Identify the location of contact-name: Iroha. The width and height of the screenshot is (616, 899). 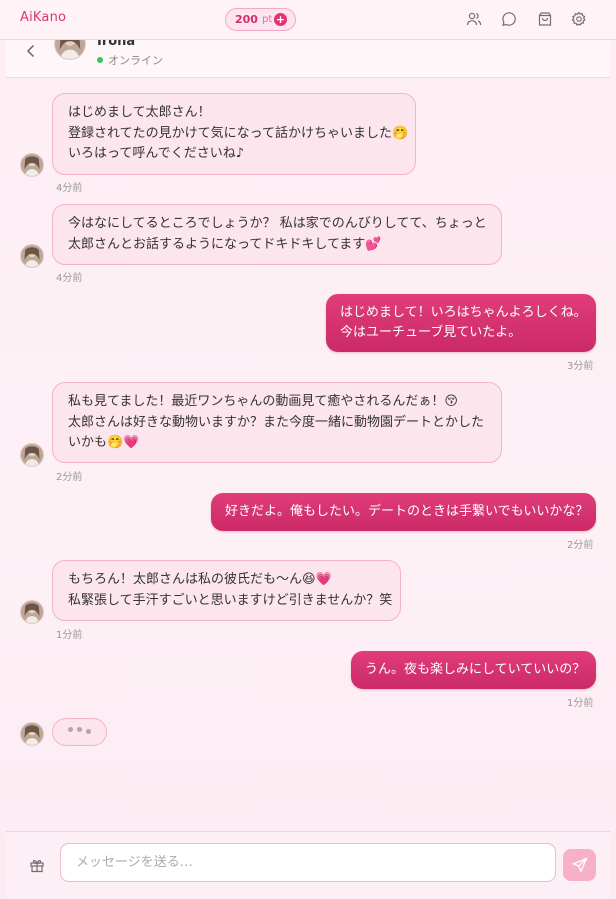
(116, 44).